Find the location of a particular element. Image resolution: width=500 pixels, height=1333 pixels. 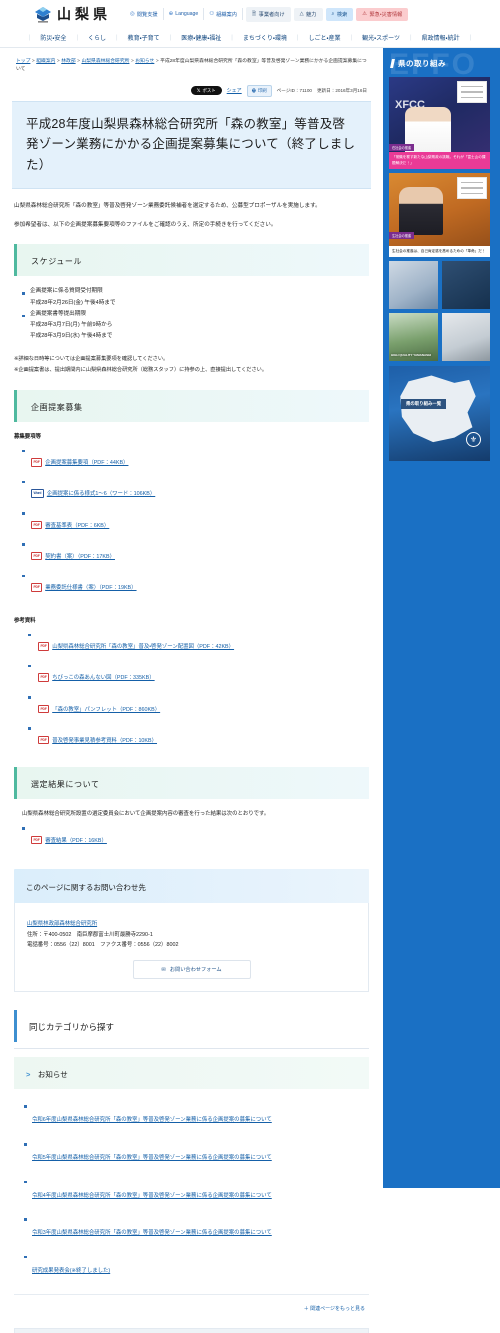

file-link: 企画提案に係る様式1～6（ワード：106KB） is located at coordinates (101, 494).